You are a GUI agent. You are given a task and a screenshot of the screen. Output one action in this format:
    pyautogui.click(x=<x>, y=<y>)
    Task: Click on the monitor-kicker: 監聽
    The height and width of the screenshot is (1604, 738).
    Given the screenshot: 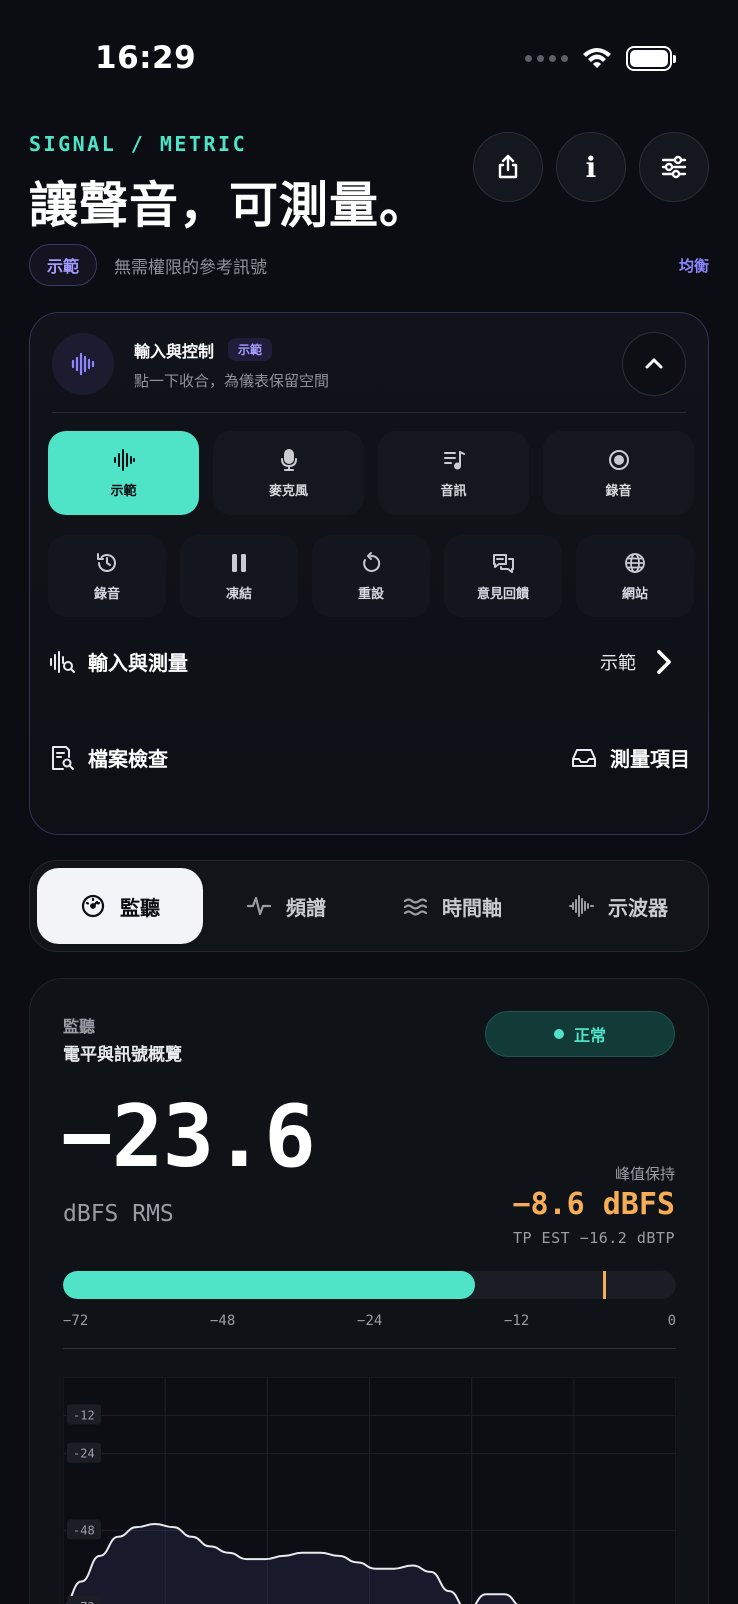 What is the action you would take?
    pyautogui.click(x=79, y=1026)
    